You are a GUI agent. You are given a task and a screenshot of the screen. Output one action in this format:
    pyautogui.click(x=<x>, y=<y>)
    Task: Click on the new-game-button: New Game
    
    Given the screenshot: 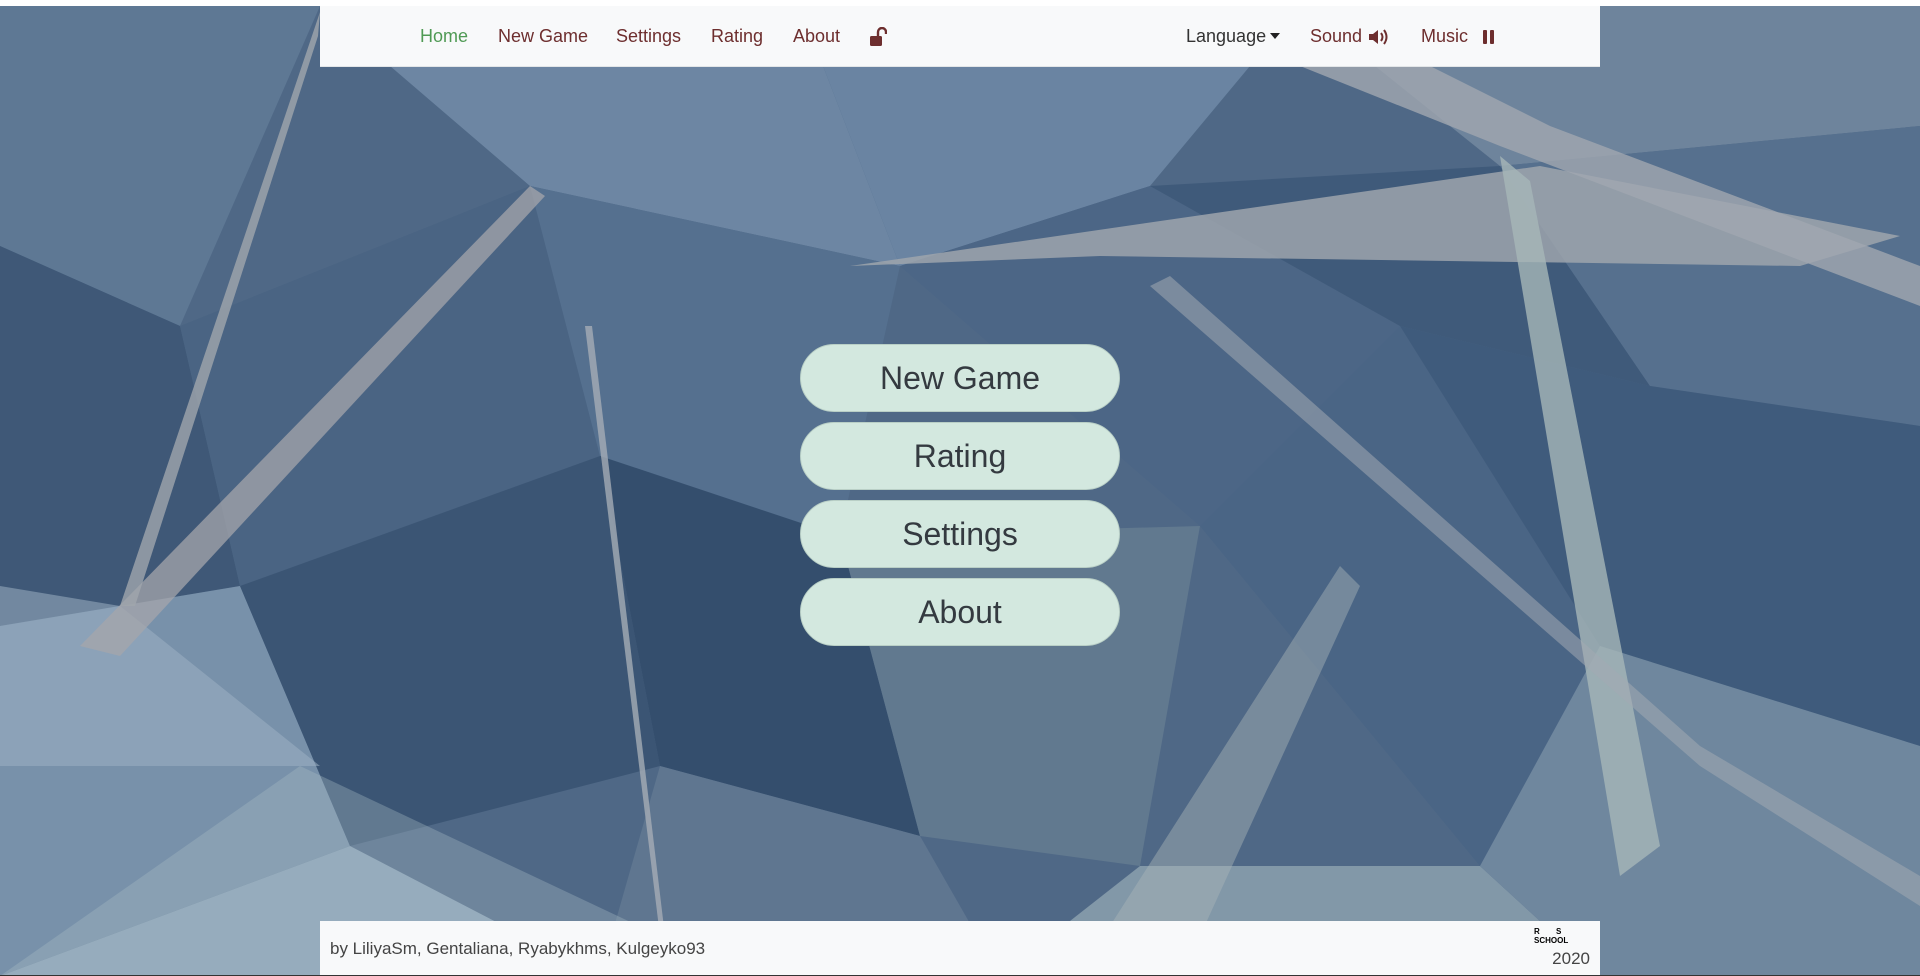 What is the action you would take?
    pyautogui.click(x=960, y=378)
    